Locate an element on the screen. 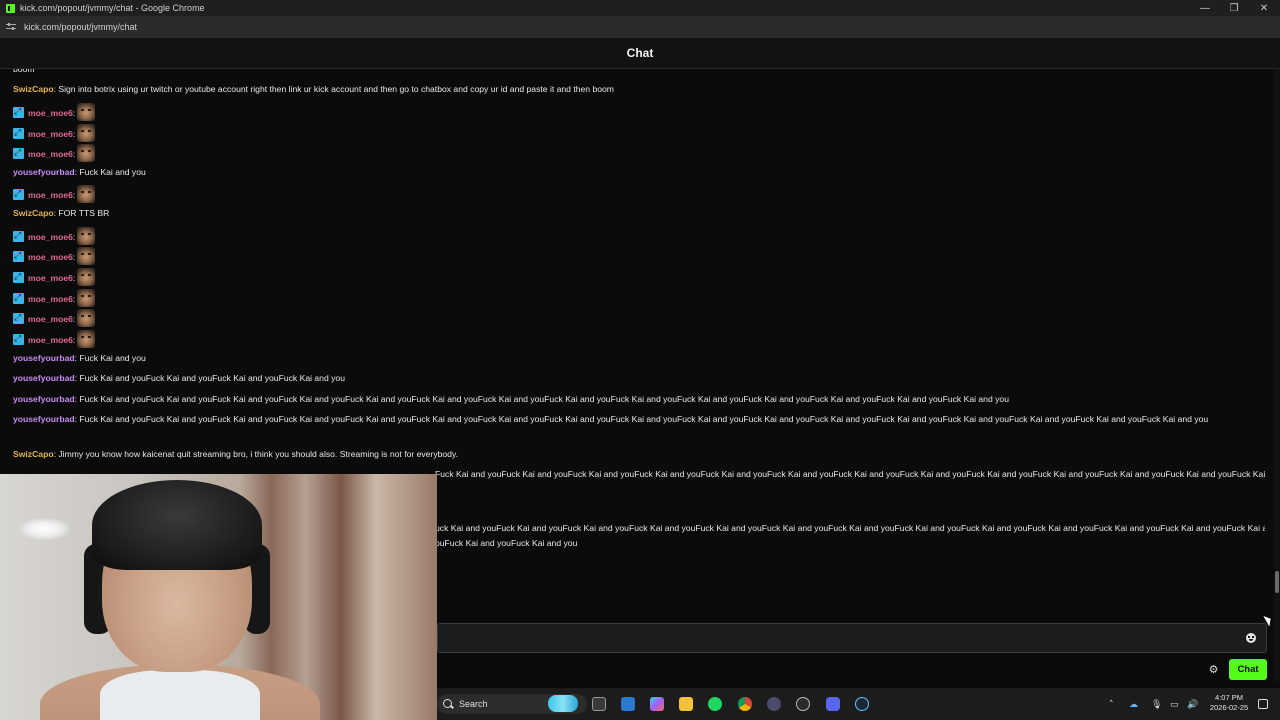 Image resolution: width=1280 pixels, height=720 pixels. streamer-shirt is located at coordinates (180, 695).